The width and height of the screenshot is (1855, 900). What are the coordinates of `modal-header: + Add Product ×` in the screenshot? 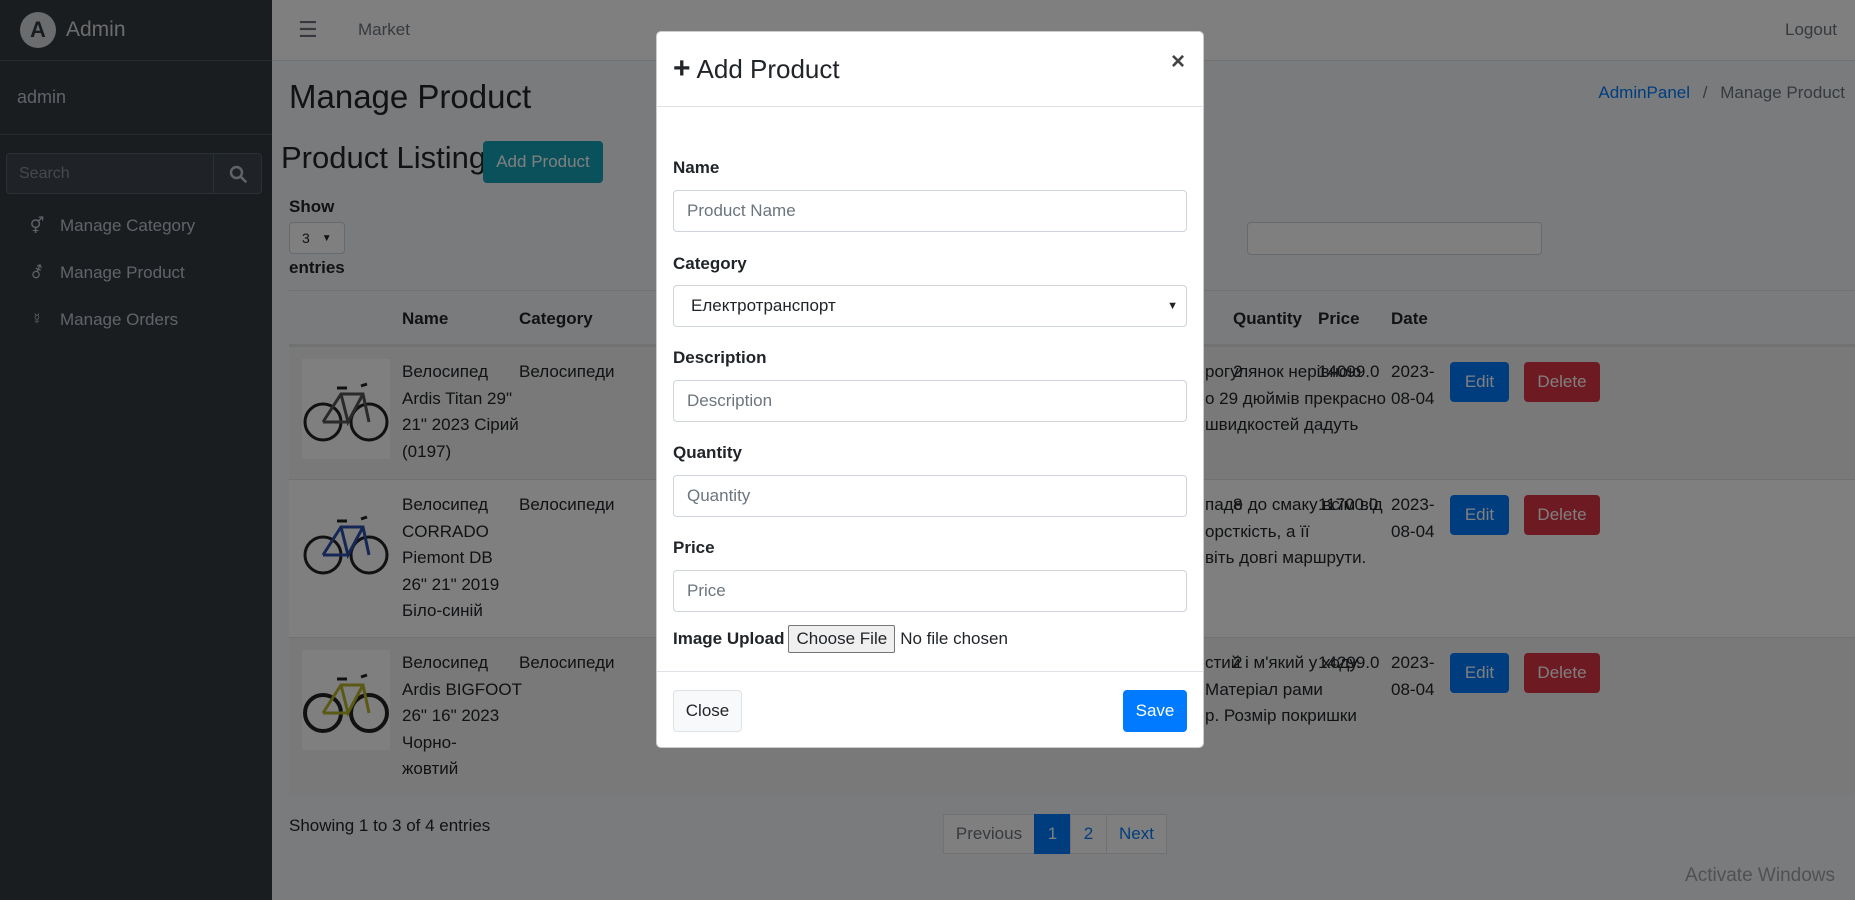 It's located at (930, 69).